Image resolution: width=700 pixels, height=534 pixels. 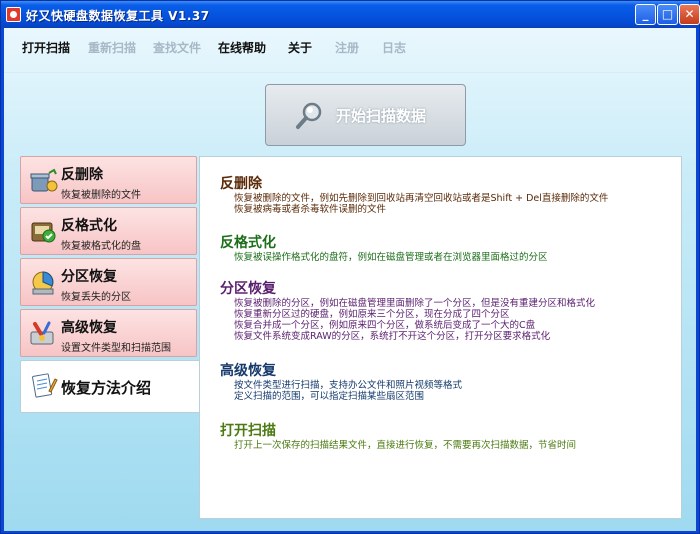 I want to click on section-line: 恢复被病毒或者杀毒软件误删的文件, so click(x=310, y=209).